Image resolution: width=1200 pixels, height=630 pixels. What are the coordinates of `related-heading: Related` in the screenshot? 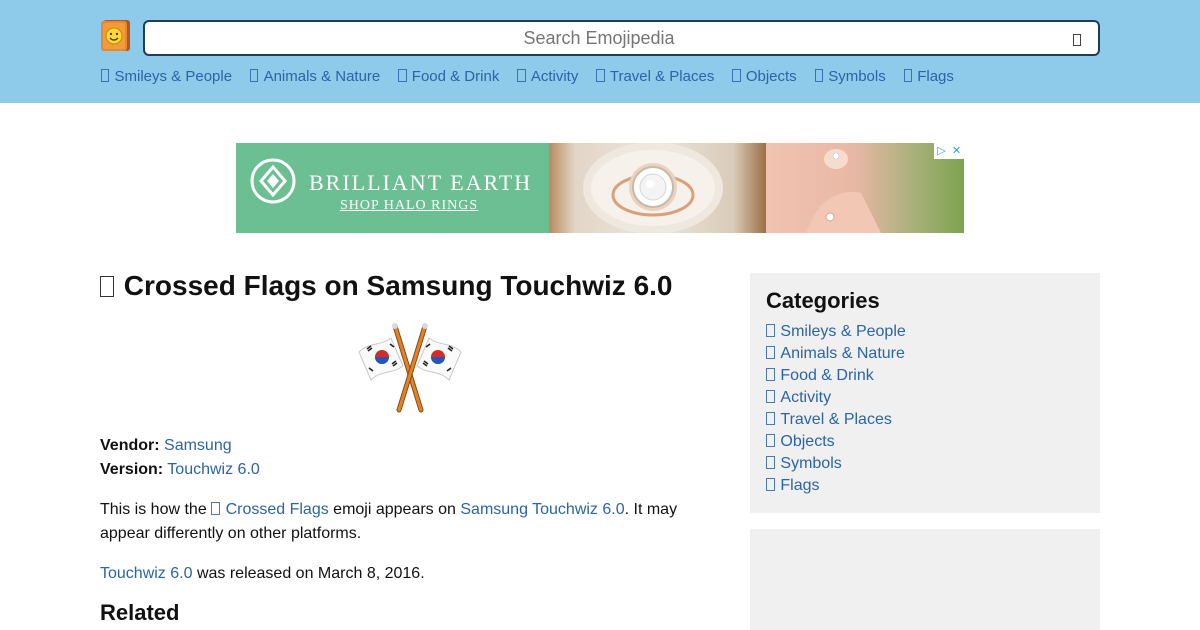 It's located at (140, 612).